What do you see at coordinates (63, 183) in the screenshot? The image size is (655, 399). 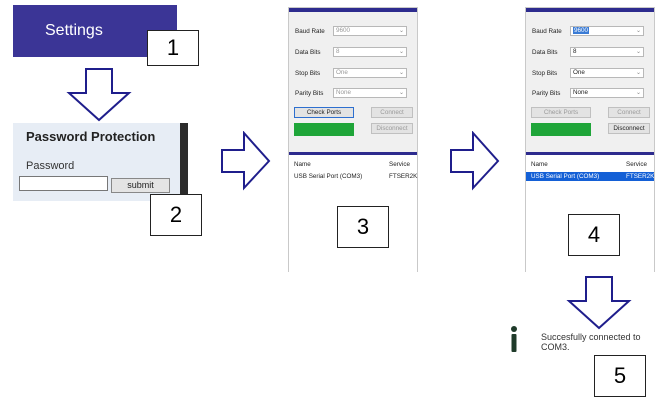 I see `password-input` at bounding box center [63, 183].